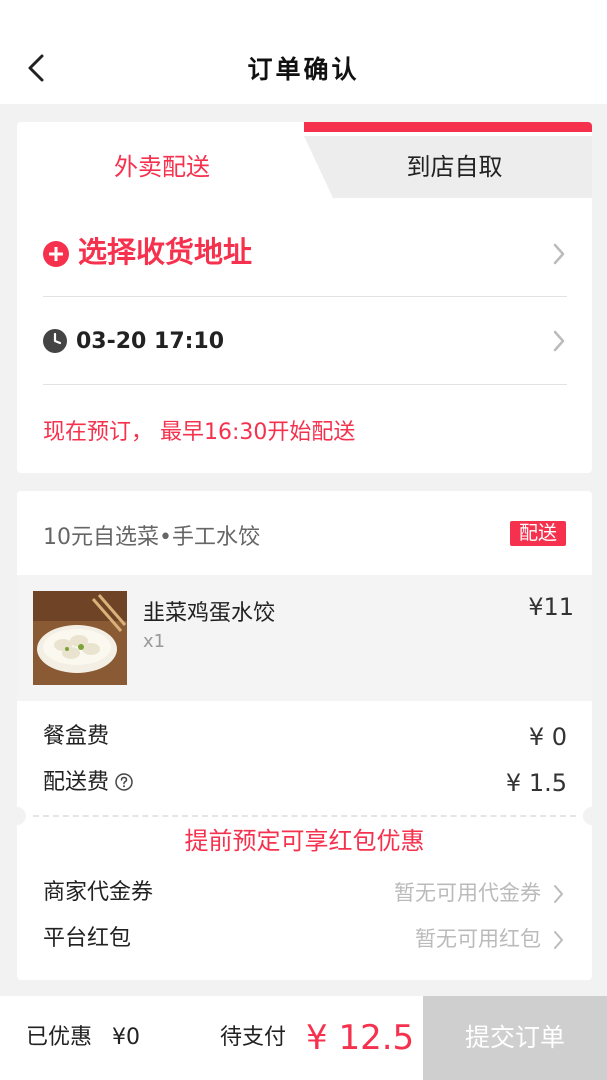 The height and width of the screenshot is (1080, 607). I want to click on discount-label: 已优惠, so click(59, 1037).